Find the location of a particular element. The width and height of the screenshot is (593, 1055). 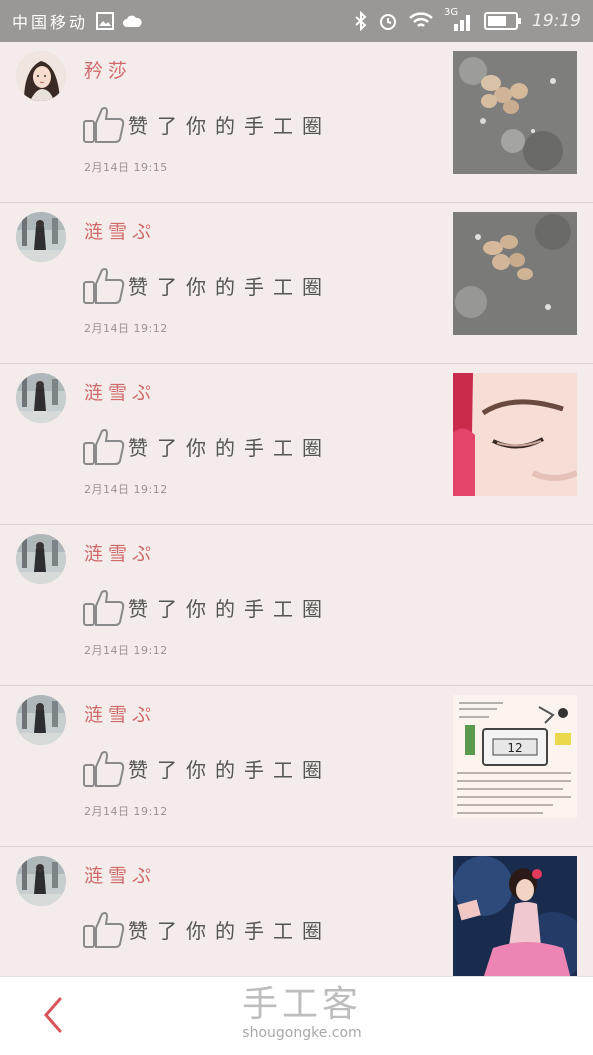

cloud-icon is located at coordinates (132, 21).